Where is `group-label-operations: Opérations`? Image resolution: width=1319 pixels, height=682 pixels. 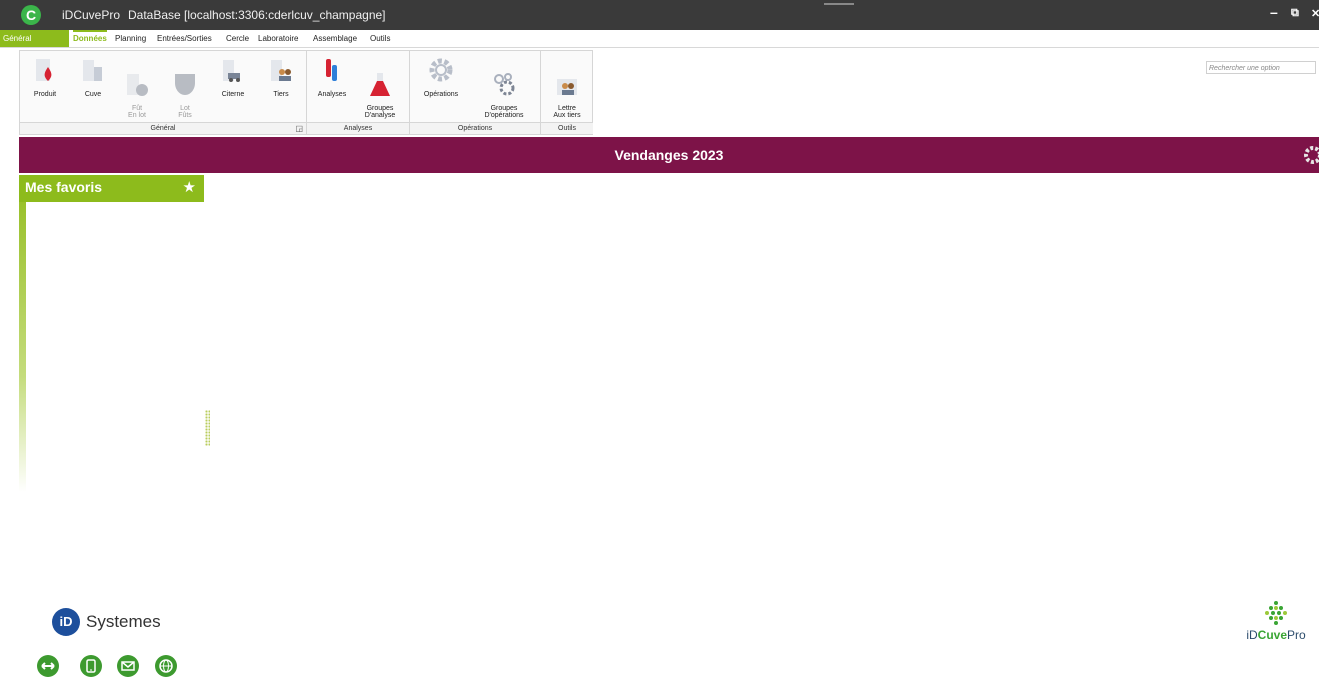 group-label-operations: Opérations is located at coordinates (475, 128).